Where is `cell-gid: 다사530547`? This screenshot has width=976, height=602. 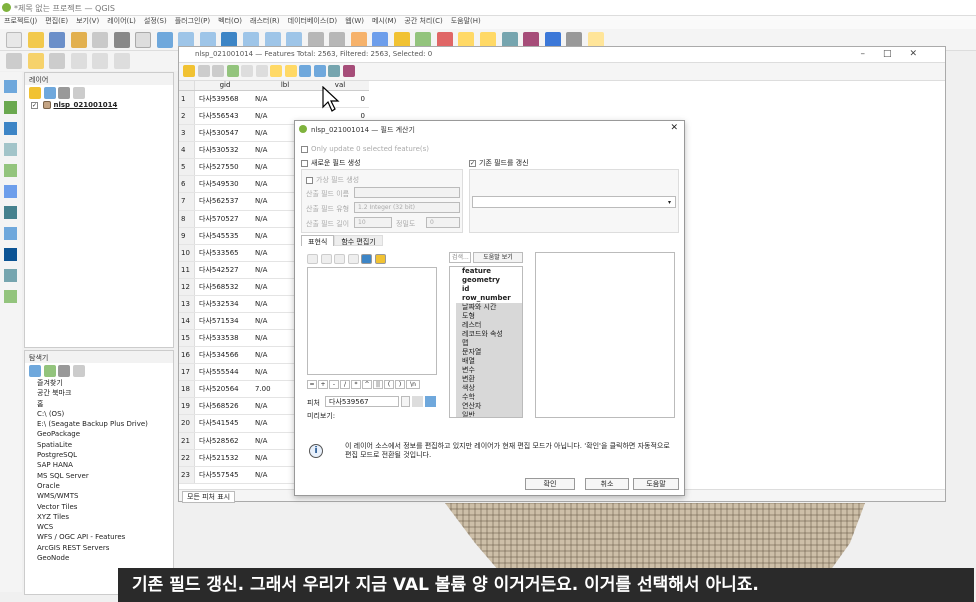 cell-gid: 다사530547 is located at coordinates (223, 133).